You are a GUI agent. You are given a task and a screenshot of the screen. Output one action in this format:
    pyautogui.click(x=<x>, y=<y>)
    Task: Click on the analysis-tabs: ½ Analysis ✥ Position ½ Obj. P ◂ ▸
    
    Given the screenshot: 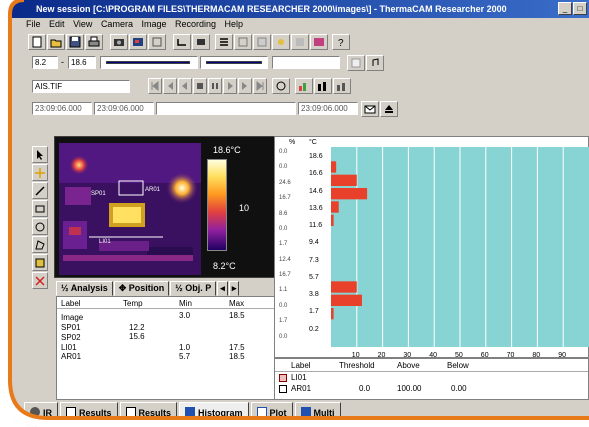 What is the action you would take?
    pyautogui.click(x=148, y=289)
    